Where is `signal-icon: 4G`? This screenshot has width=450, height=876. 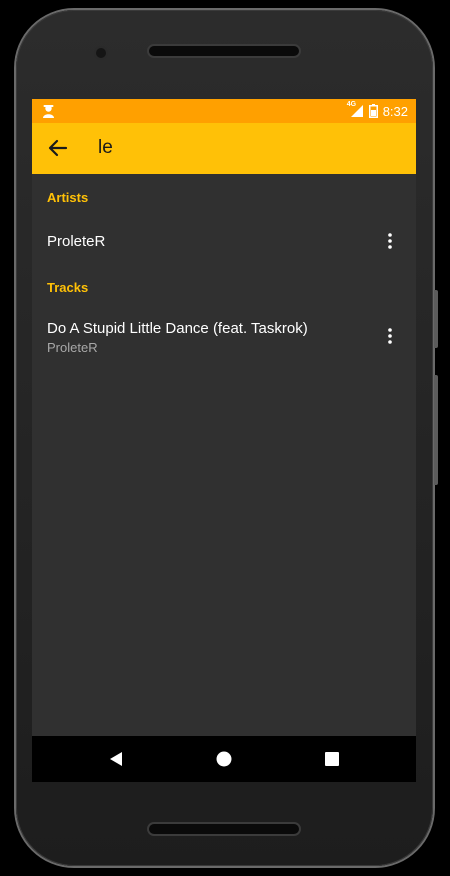 signal-icon: 4G is located at coordinates (355, 109).